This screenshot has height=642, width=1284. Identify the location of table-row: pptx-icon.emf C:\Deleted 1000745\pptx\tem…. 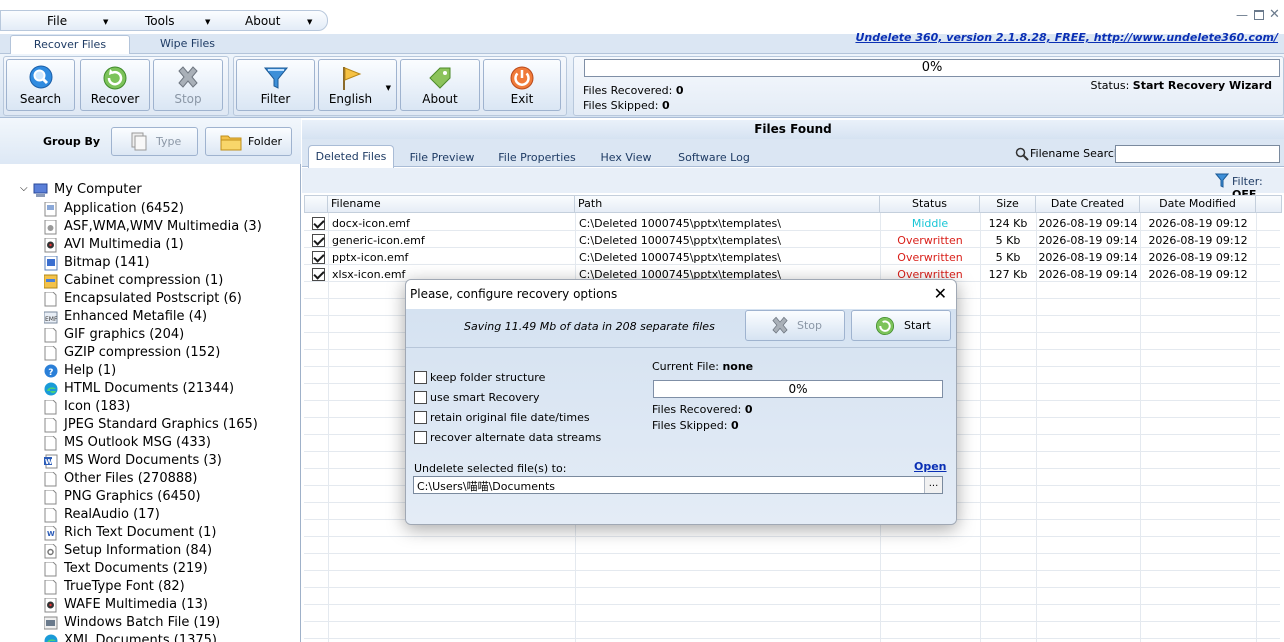
(792, 257).